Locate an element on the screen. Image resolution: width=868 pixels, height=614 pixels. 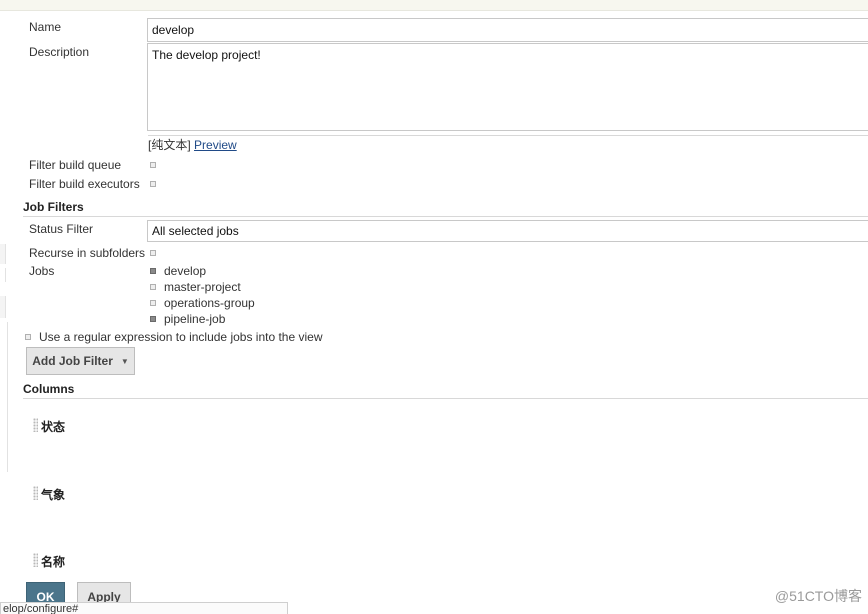
job-label-master-project: master-project is located at coordinates (202, 287).